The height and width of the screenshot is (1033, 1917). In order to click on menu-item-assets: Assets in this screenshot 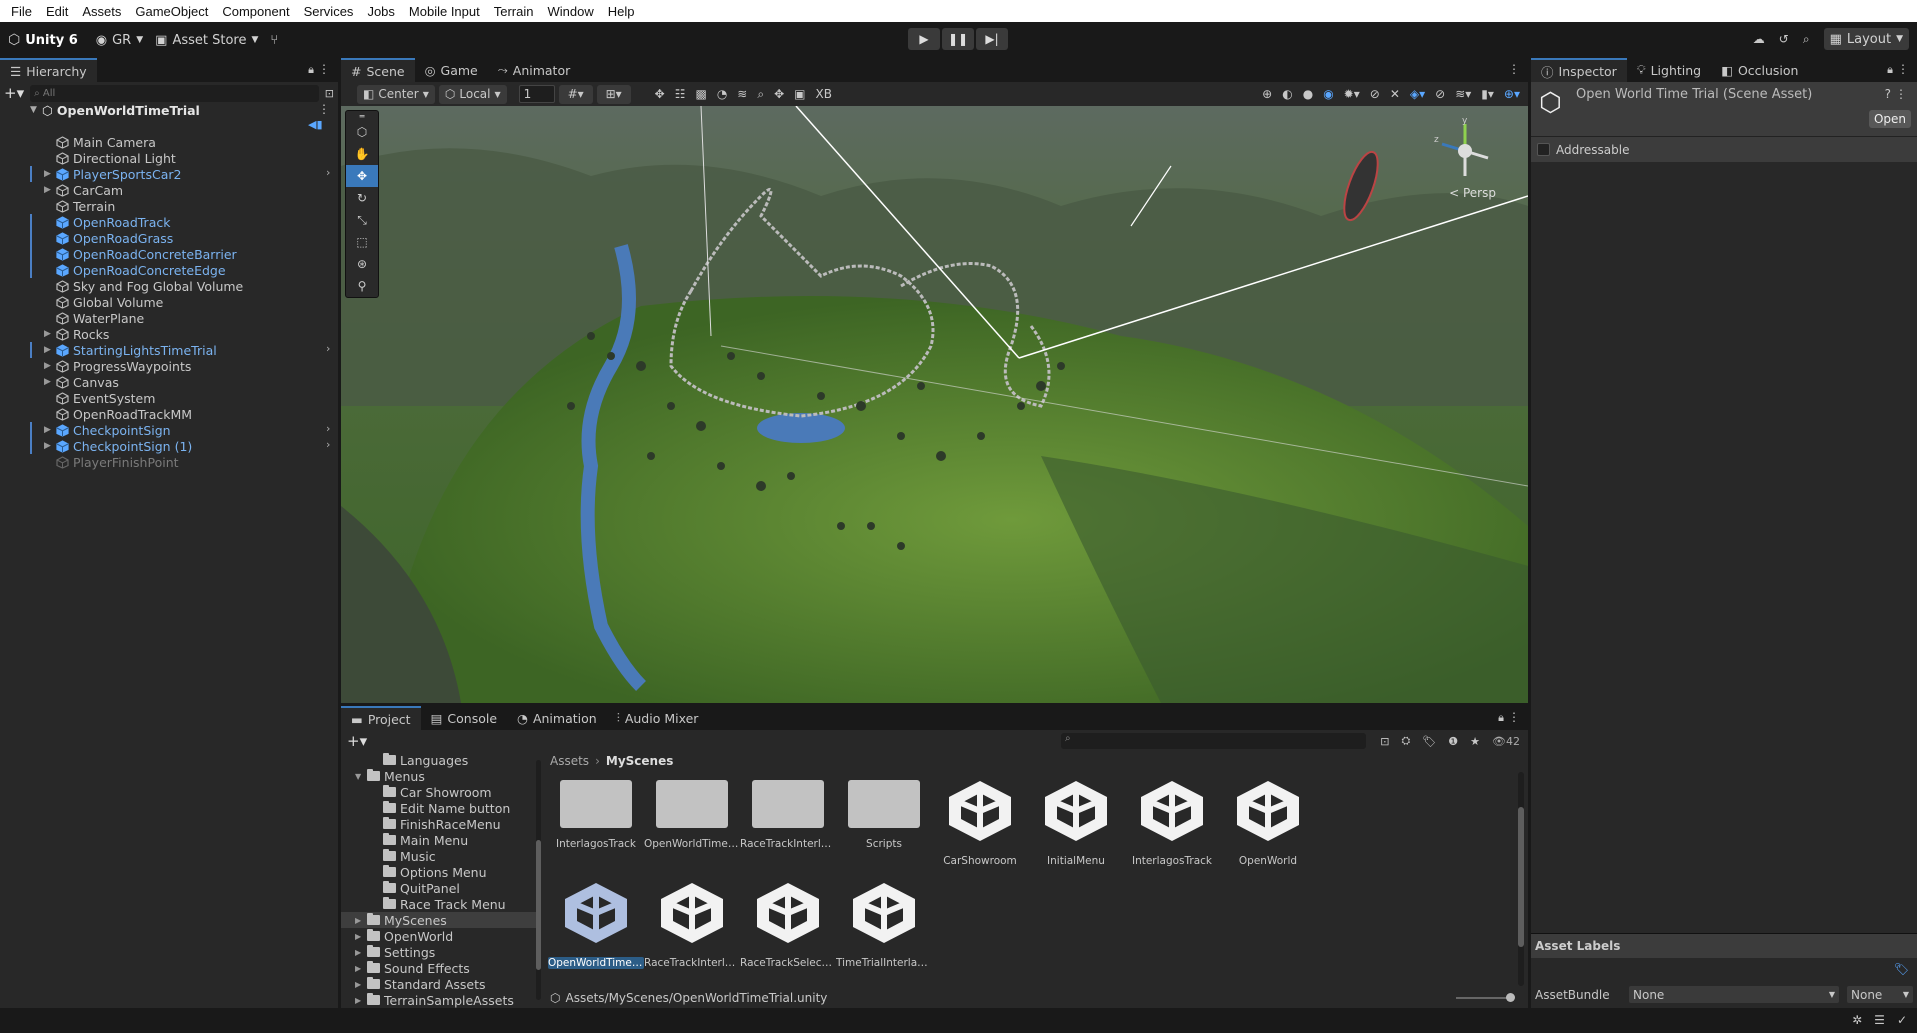, I will do `click(101, 11)`.